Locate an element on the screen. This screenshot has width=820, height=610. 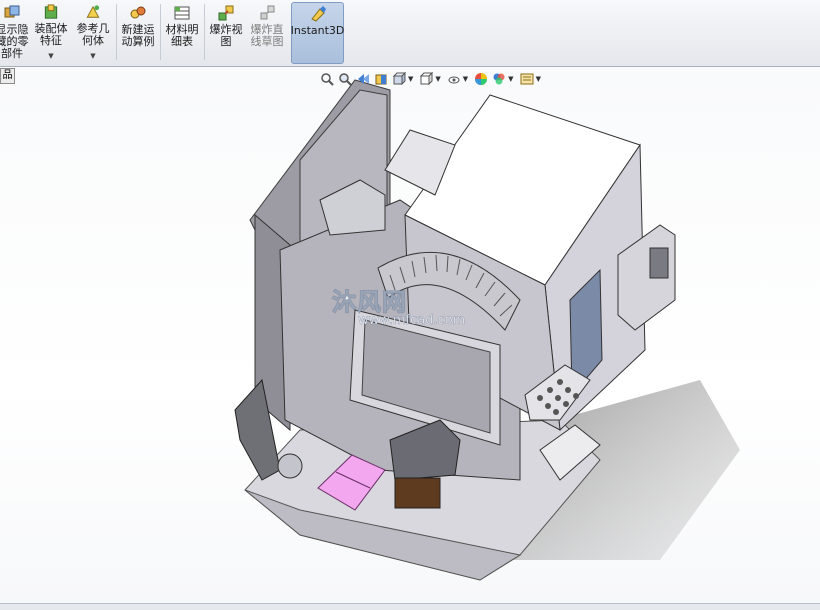
exploded-view-icon is located at coordinates (226, 13).